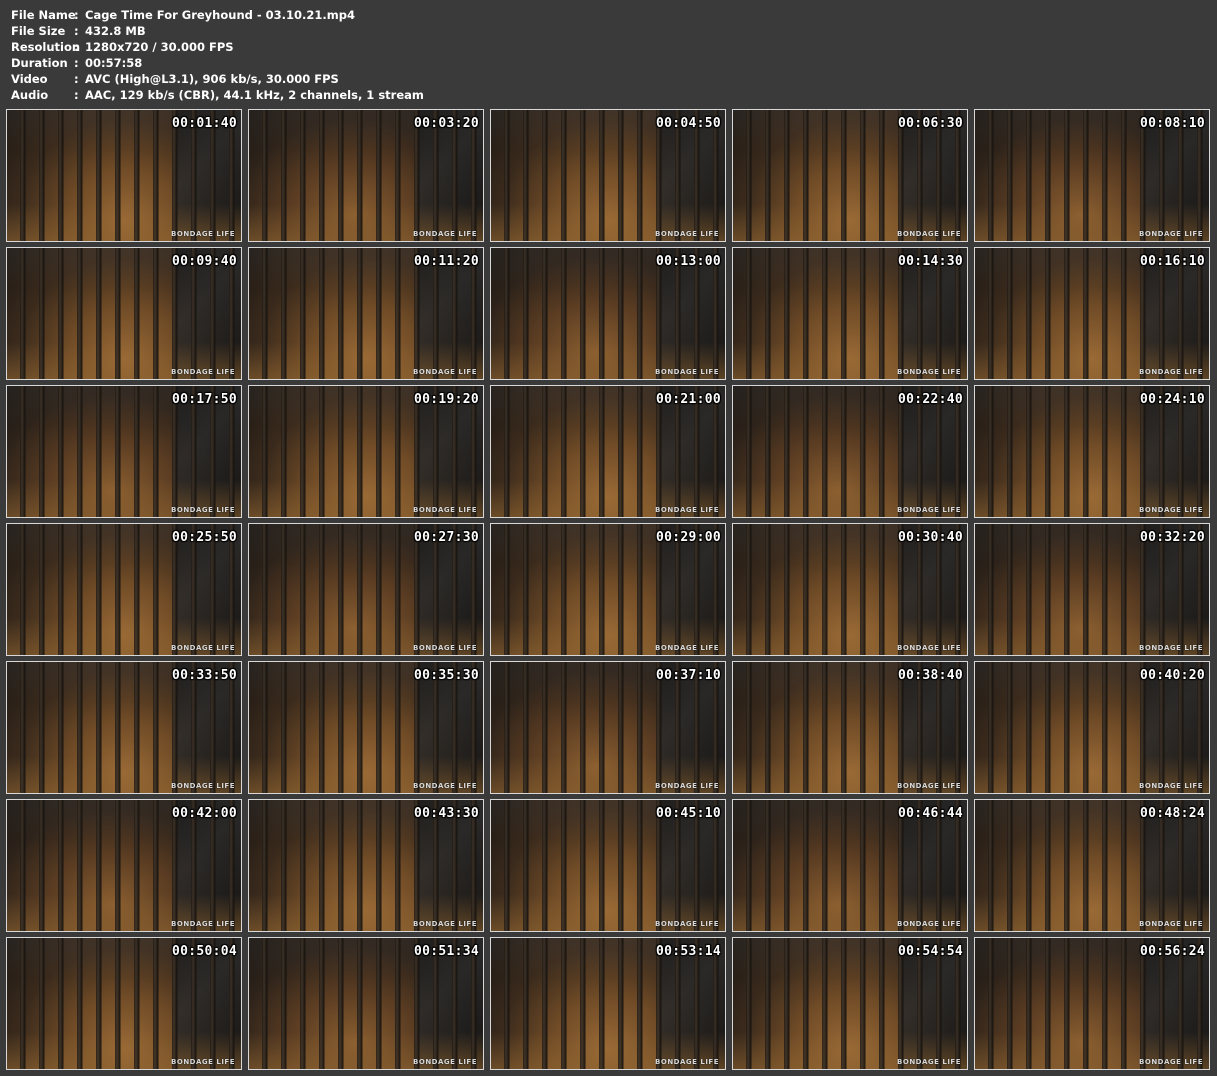 The height and width of the screenshot is (1076, 1217). I want to click on thumbnail-timestamp: 00:29:00, so click(688, 537).